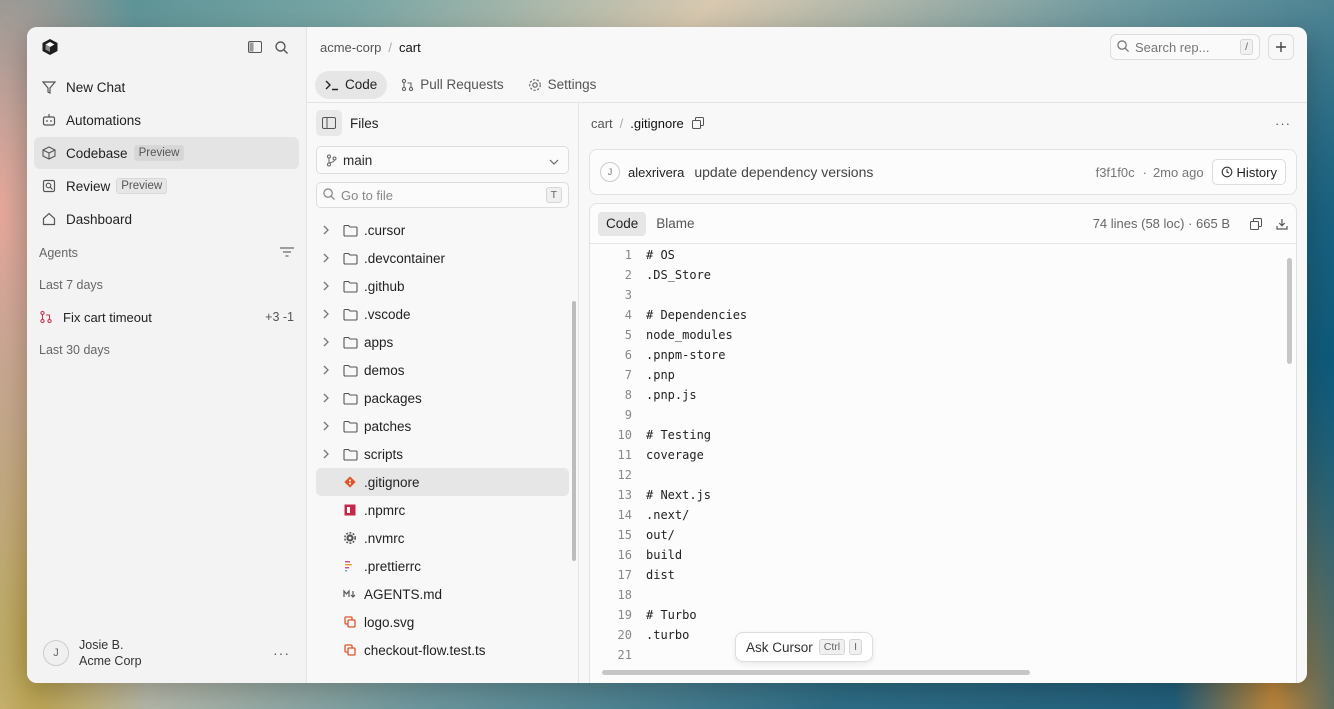 The image size is (1334, 709). I want to click on tree-file-row: logo.svg, so click(442, 622).